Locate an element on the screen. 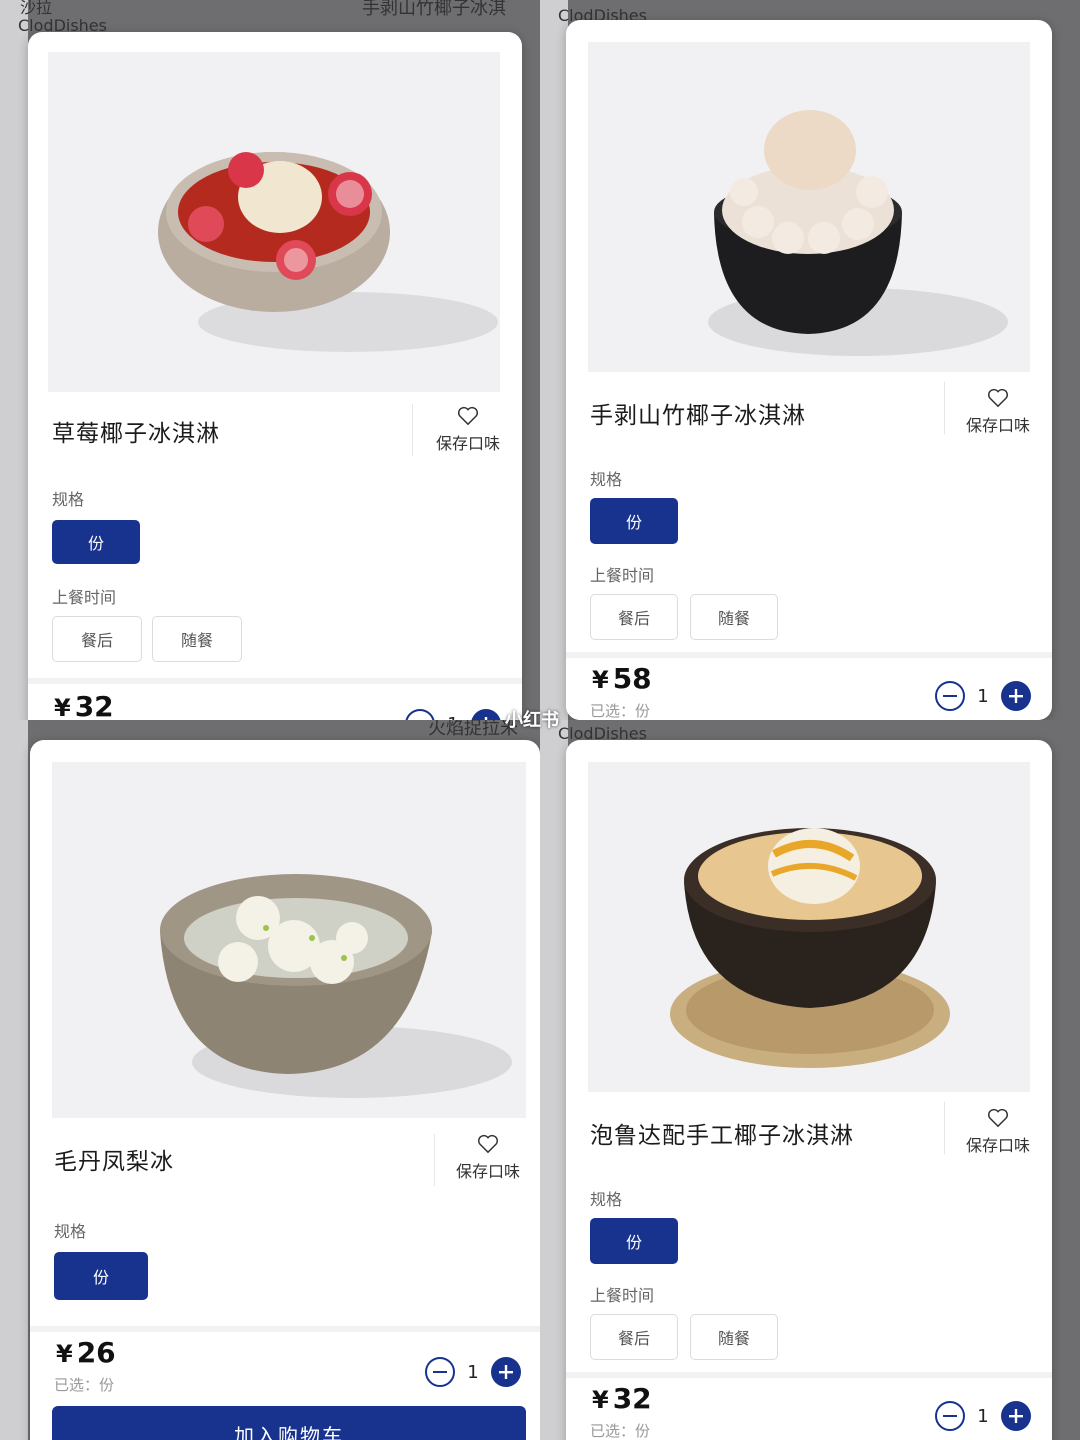 Image resolution: width=1080 pixels, height=1440 pixels. dish-name: 毛丹凤梨冰 is located at coordinates (114, 1162).